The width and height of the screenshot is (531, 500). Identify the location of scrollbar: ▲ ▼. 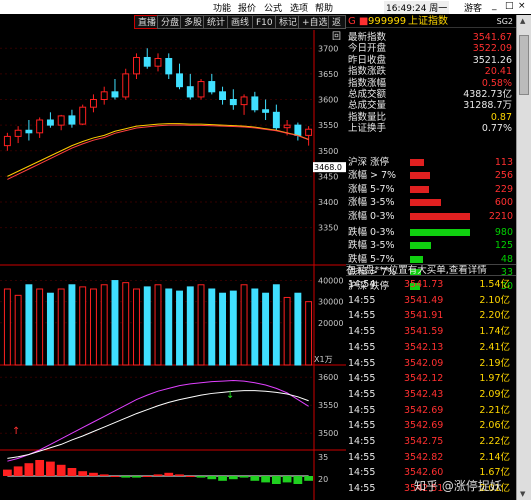
(523, 257).